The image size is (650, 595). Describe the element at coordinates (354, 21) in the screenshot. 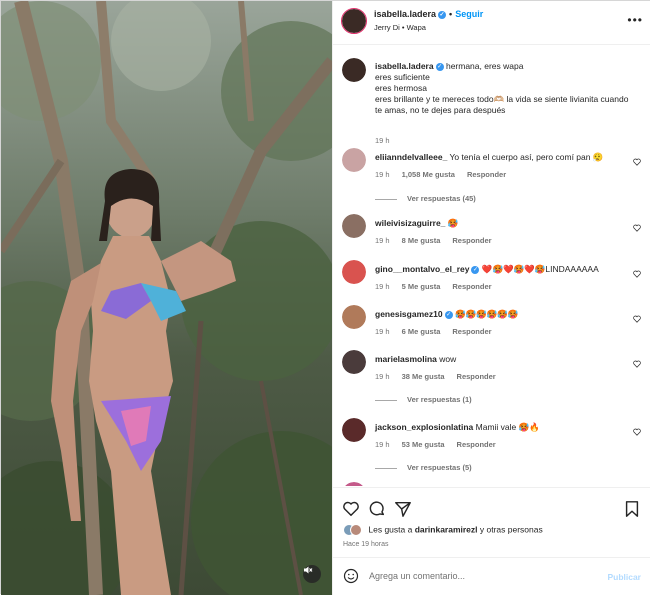

I see `author-avatar` at that location.